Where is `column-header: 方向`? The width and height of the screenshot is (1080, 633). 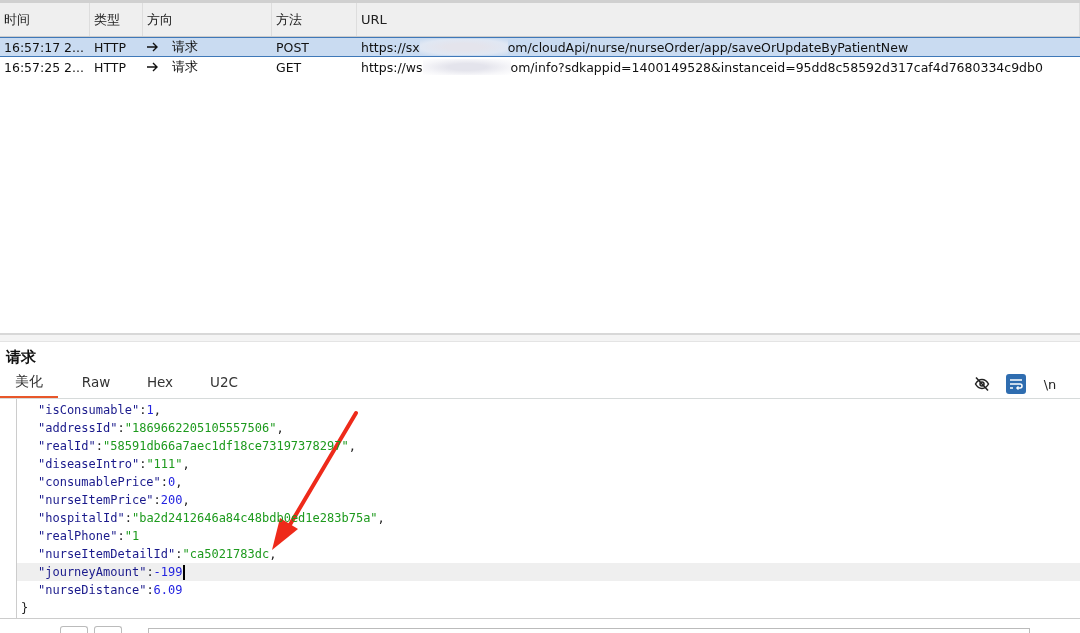 column-header: 方向 is located at coordinates (207, 19).